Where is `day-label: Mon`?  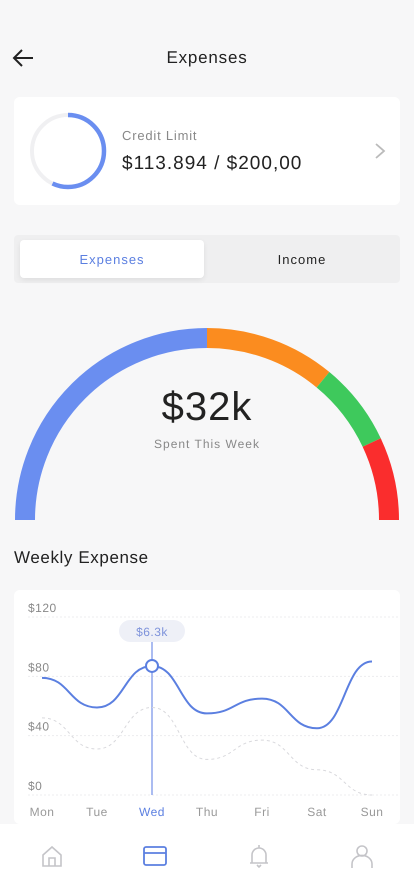 day-label: Mon is located at coordinates (42, 812).